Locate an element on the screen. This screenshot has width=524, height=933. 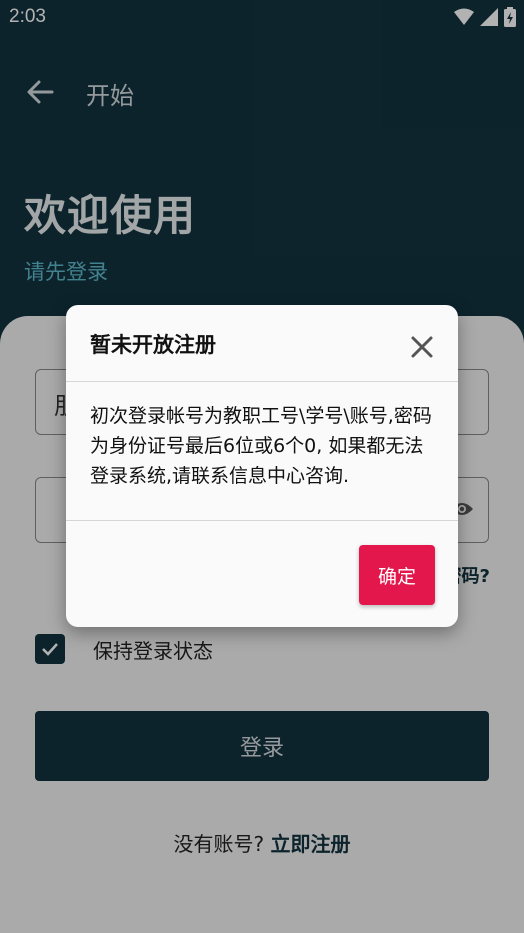
dialog-divider-top is located at coordinates (262, 381).